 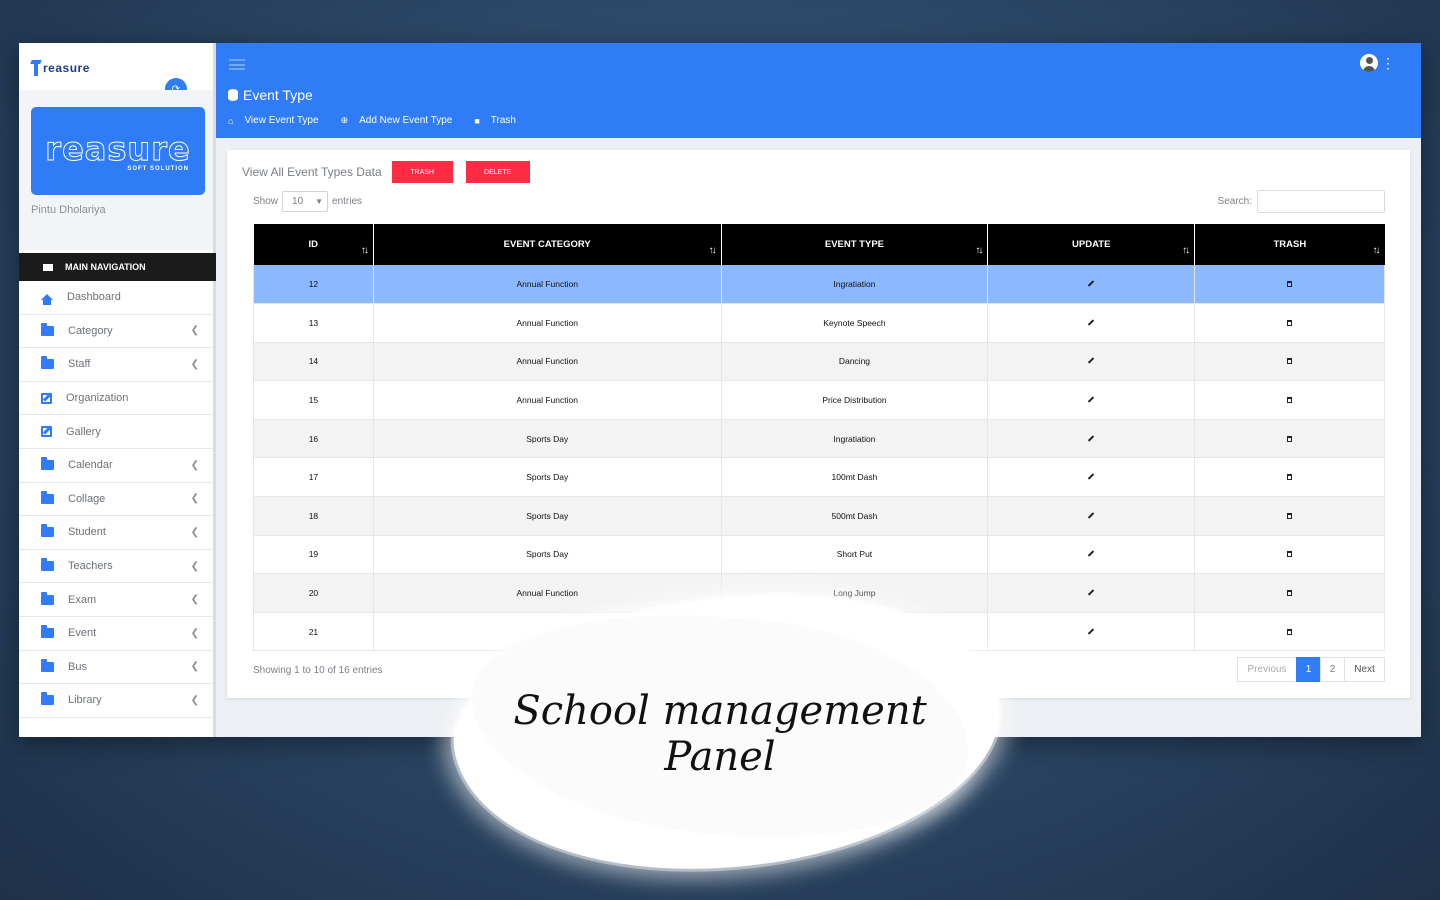 I want to click on user-avatar-icon, so click(x=1369, y=63).